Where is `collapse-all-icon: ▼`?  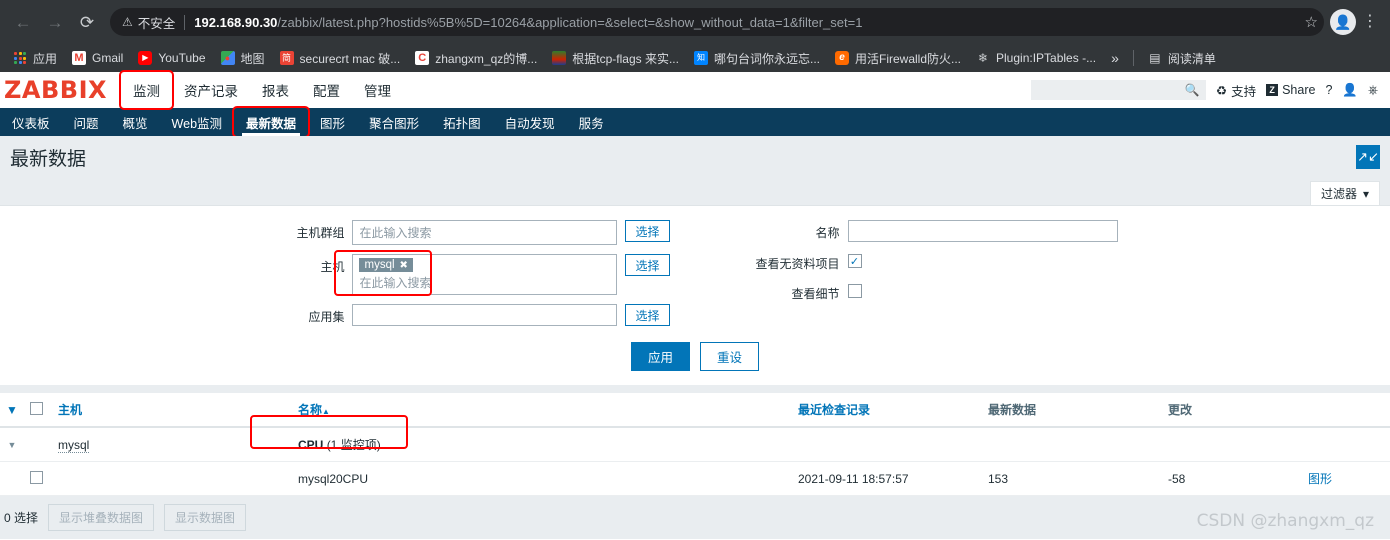
collapse-all-icon: ▼ is located at coordinates (12, 410).